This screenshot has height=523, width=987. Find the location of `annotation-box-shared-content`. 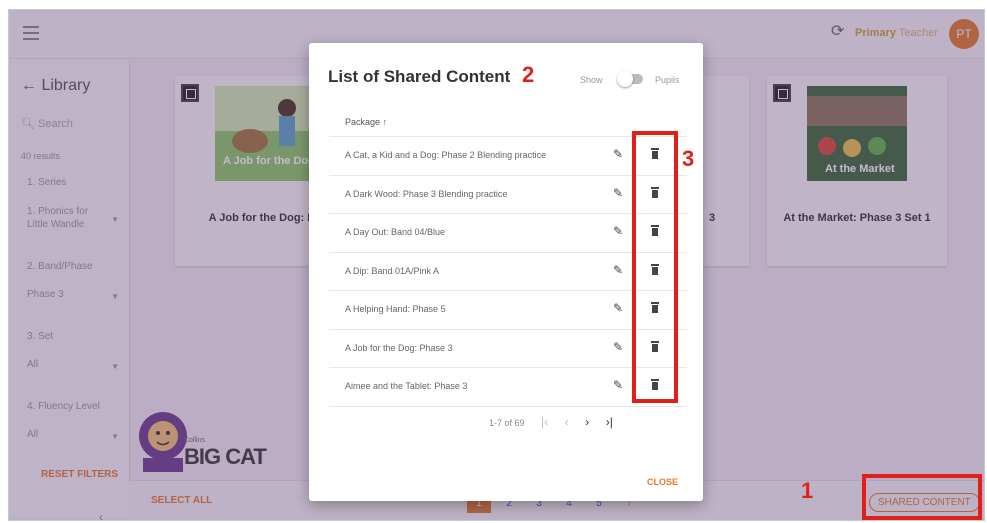

annotation-box-shared-content is located at coordinates (922, 497).